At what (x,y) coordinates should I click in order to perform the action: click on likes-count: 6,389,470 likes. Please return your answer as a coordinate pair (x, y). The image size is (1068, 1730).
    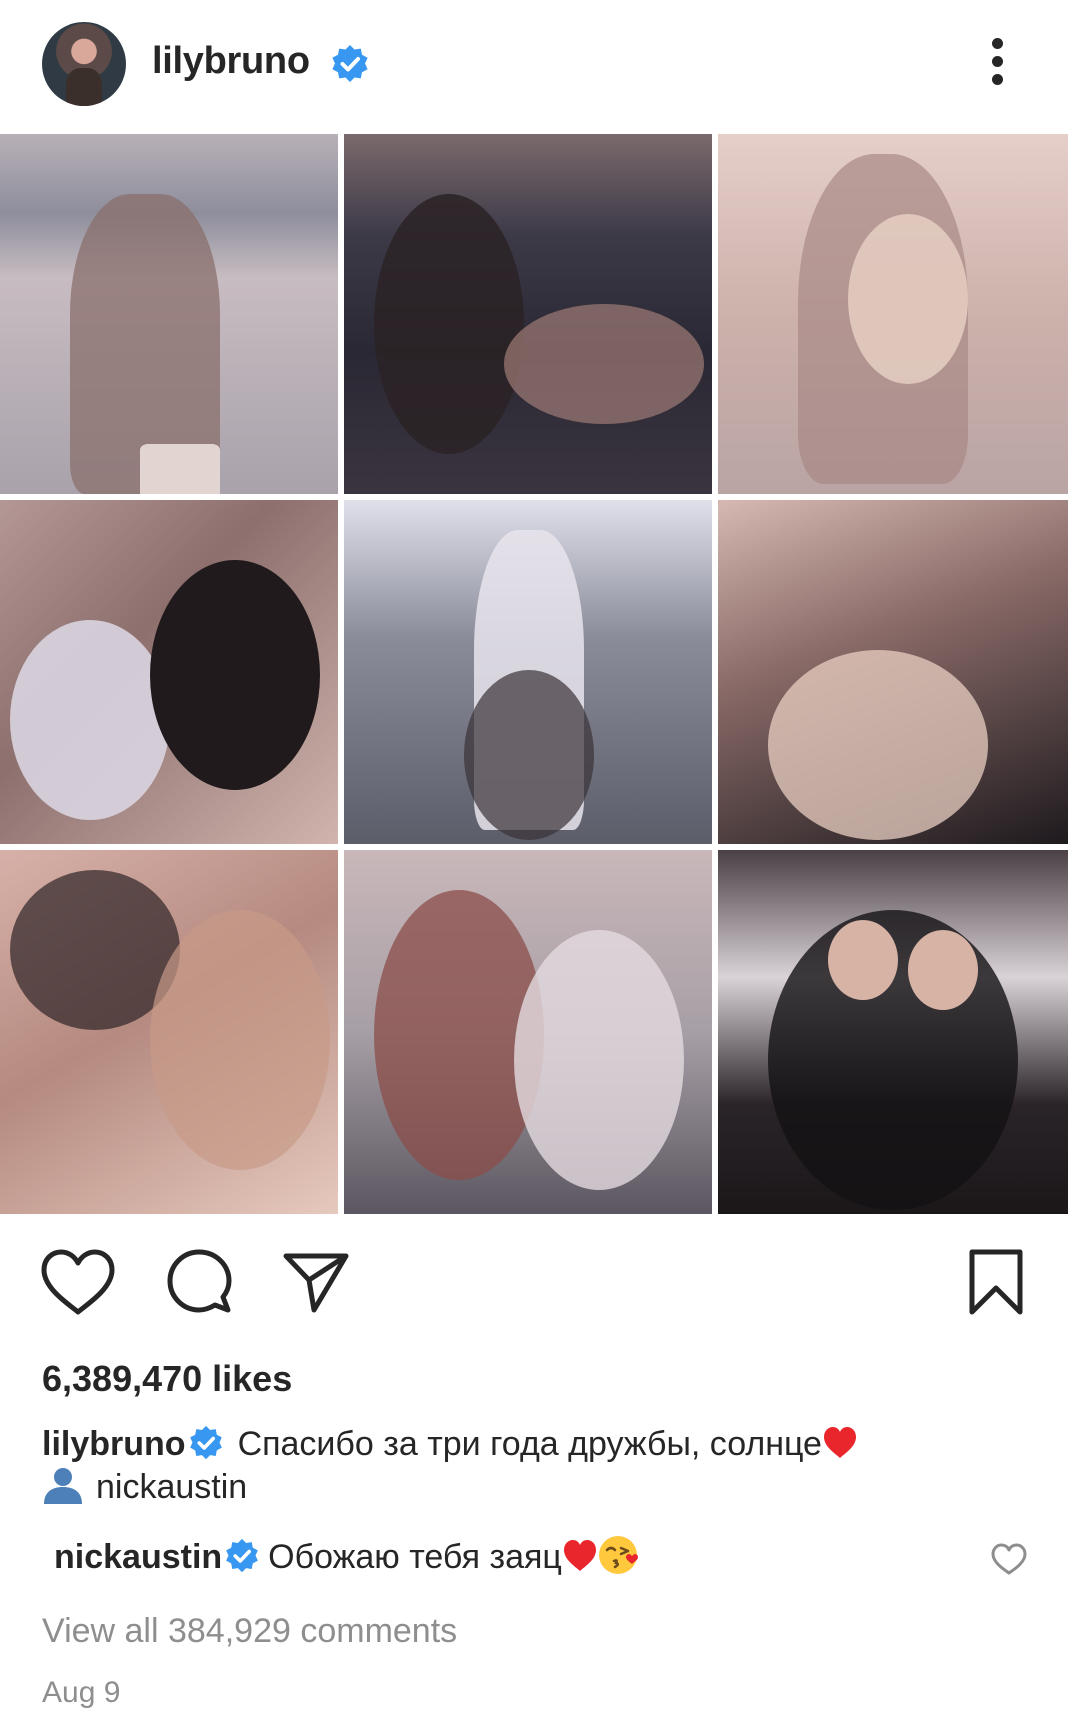
    Looking at the image, I should click on (167, 1379).